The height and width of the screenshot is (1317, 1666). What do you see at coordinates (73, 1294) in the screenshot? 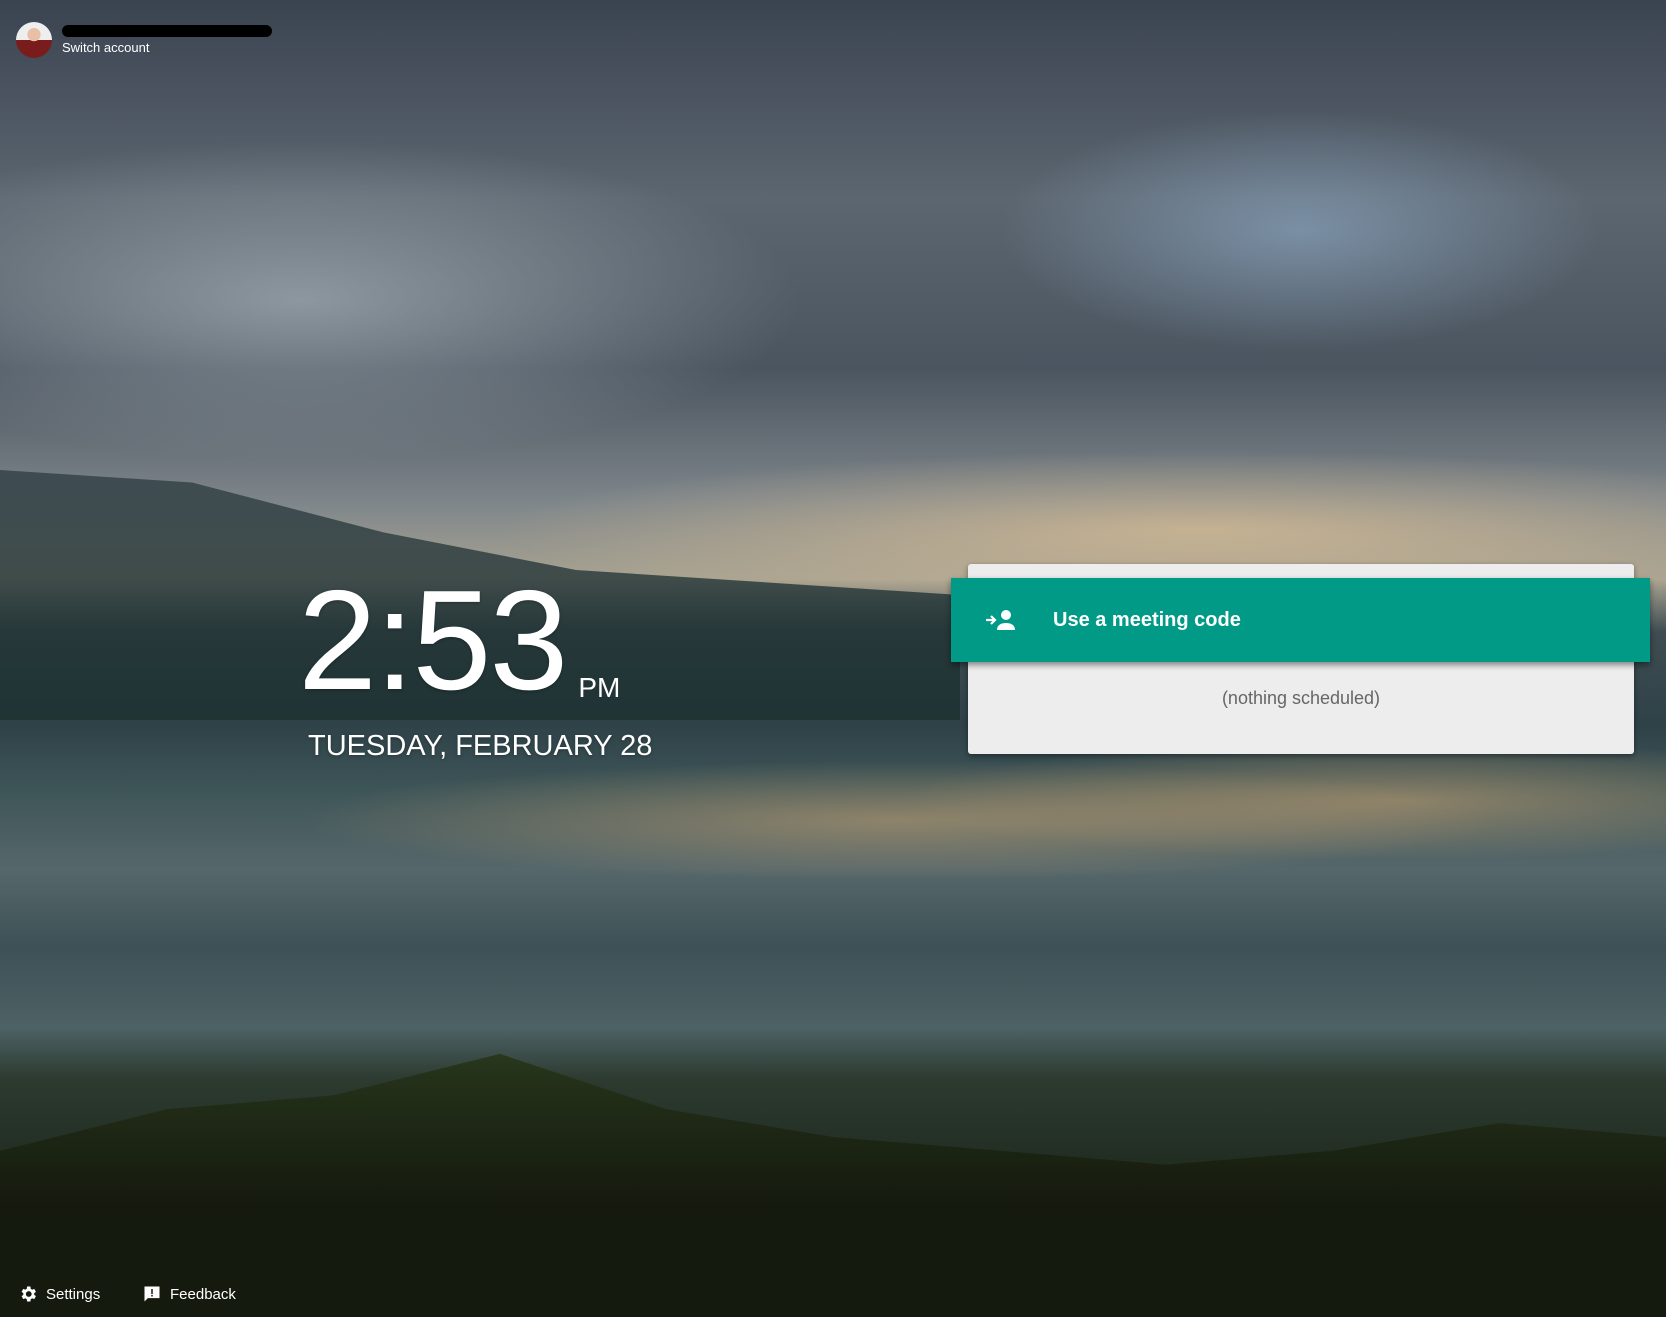
I see `settings-label: Settings` at bounding box center [73, 1294].